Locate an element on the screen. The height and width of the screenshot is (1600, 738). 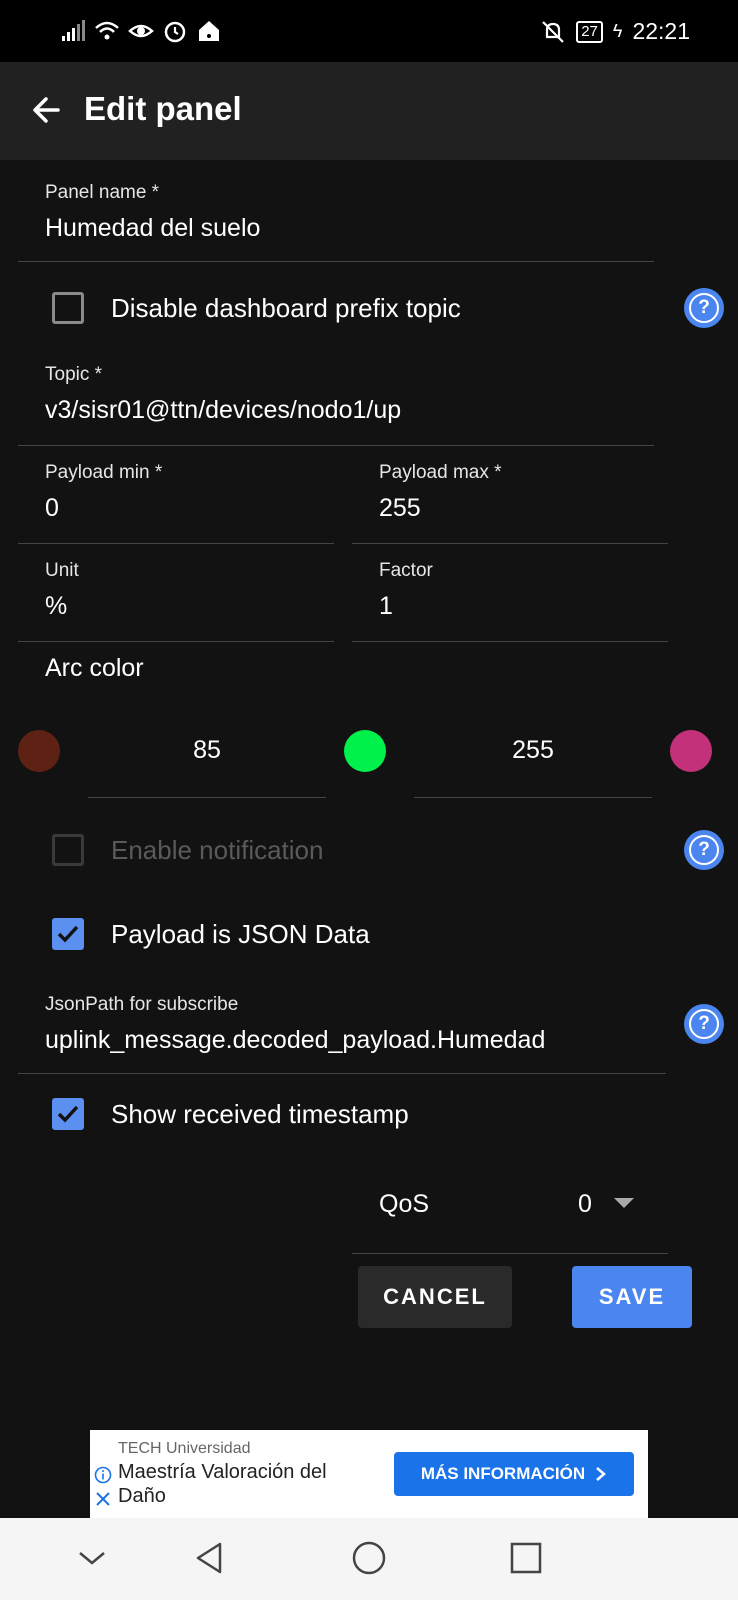
payload-min-field: Payload min * 0 is located at coordinates (176, 503).